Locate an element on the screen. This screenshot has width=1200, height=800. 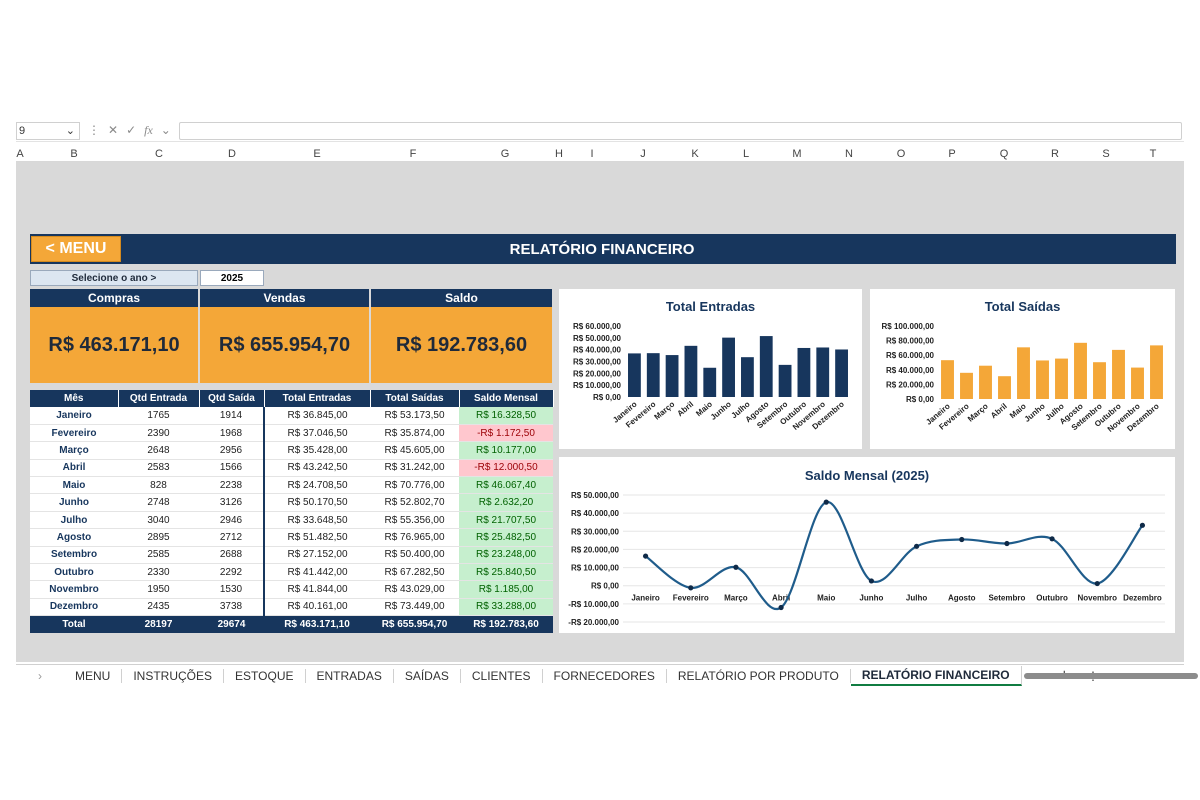
header-mes: Mês is located at coordinates (74, 398).